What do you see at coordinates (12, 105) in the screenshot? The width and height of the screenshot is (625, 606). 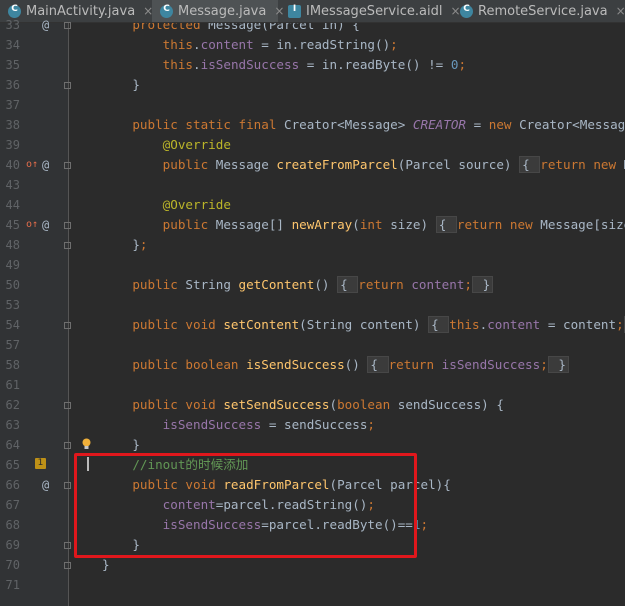 I see `line-number: 37` at bounding box center [12, 105].